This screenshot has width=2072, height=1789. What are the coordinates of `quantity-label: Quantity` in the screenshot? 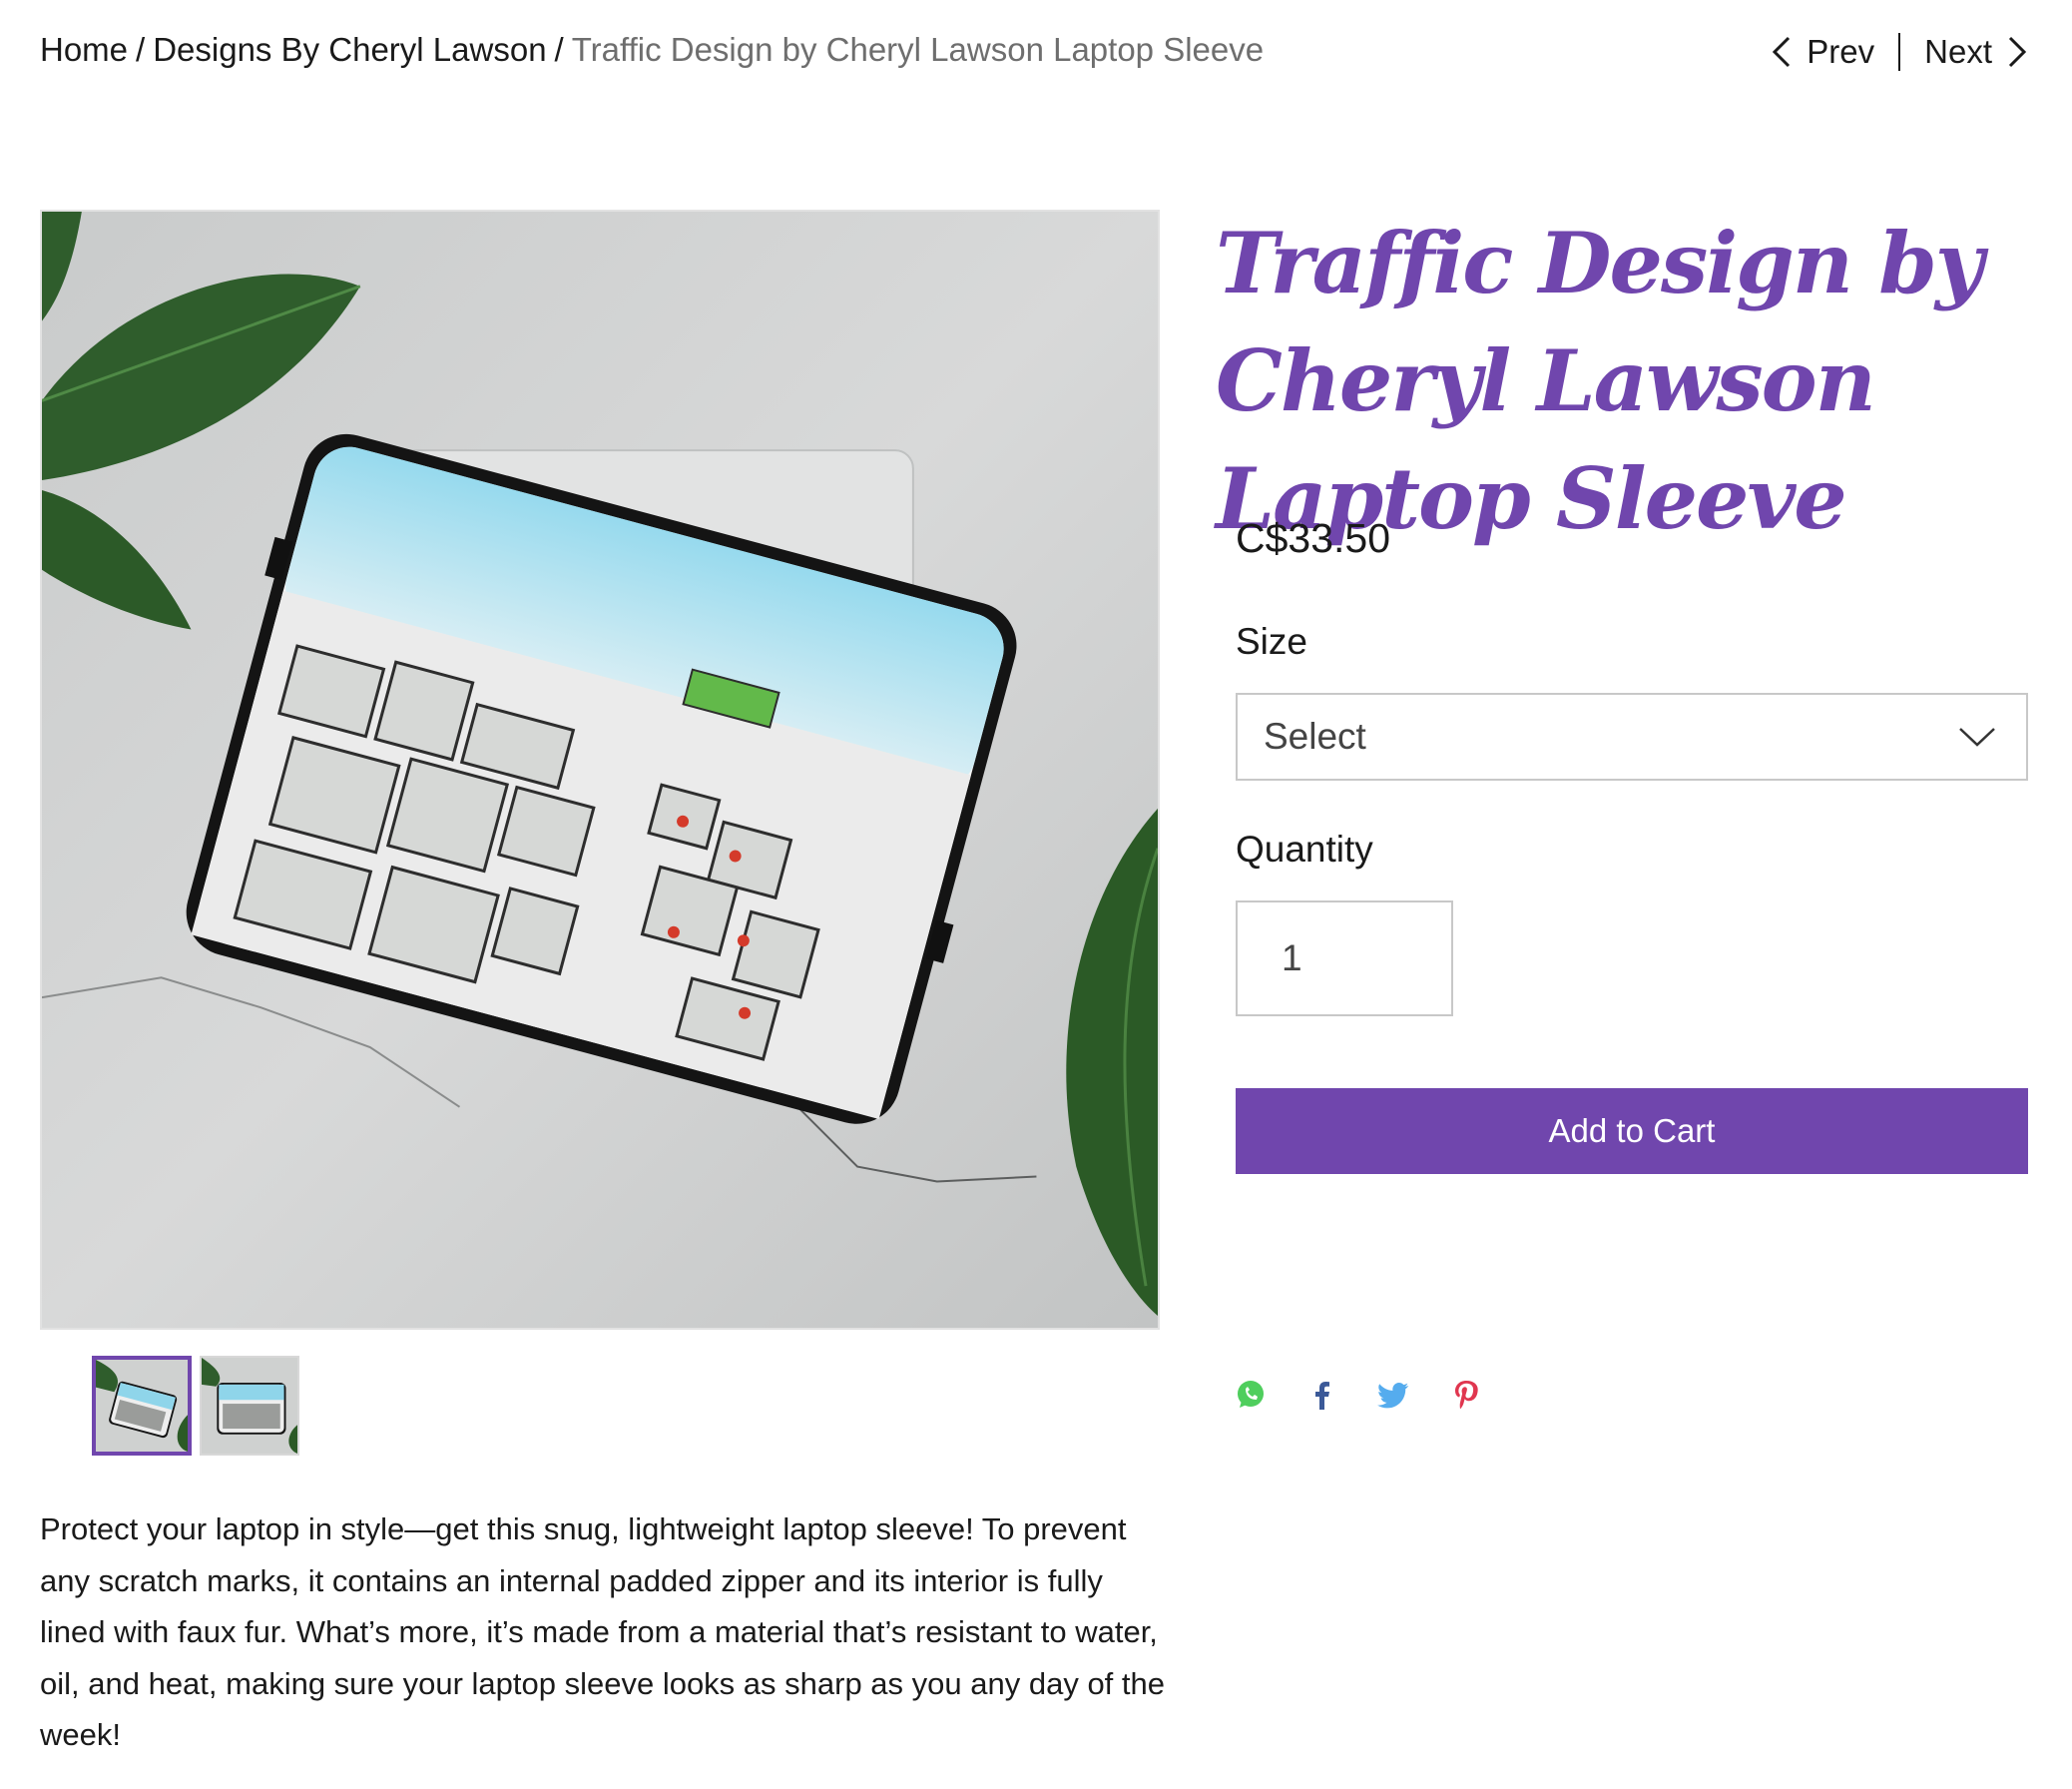 It's located at (1305, 850).